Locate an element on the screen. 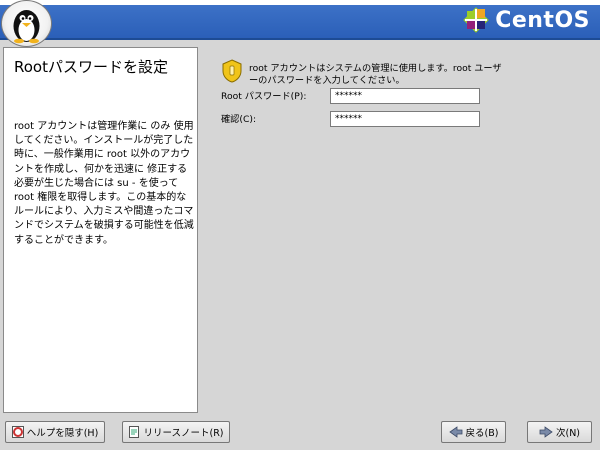 This screenshot has width=600, height=450. release-notes-button: リリースノート(R) is located at coordinates (176, 432).